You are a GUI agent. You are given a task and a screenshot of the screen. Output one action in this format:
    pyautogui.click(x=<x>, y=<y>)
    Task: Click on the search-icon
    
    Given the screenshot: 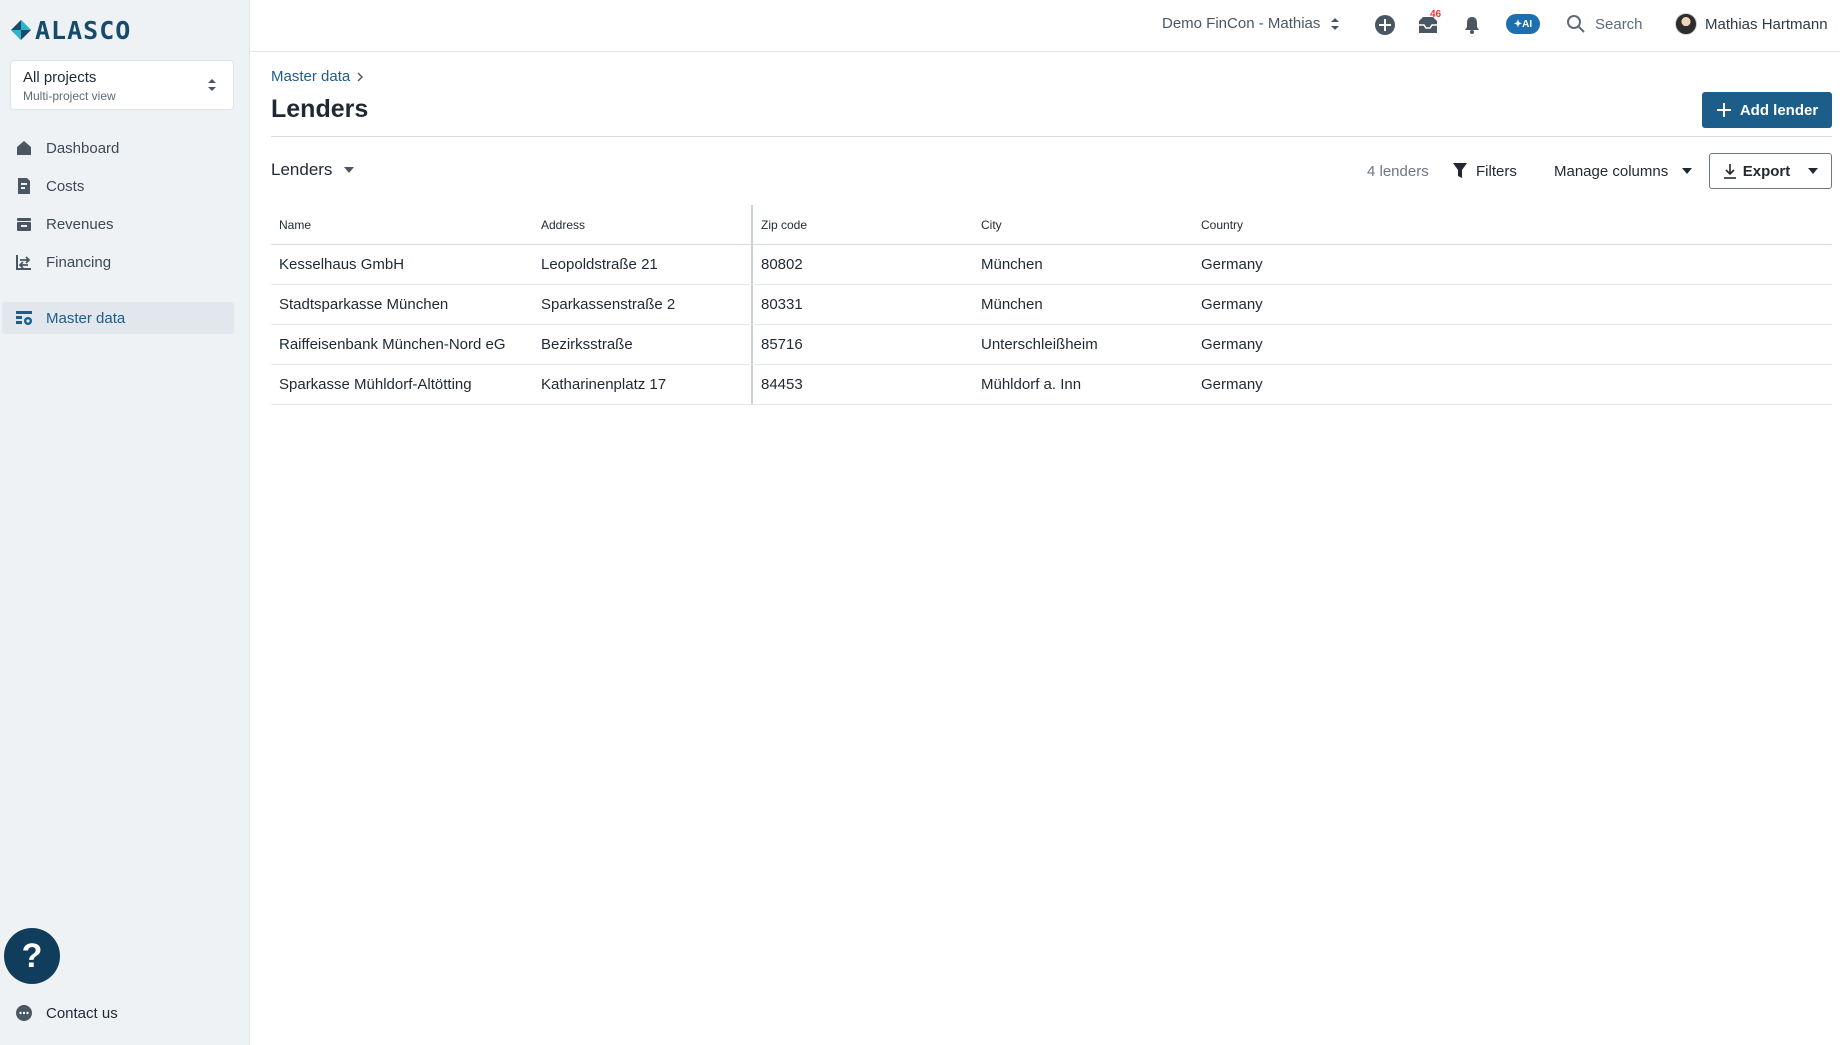 What is the action you would take?
    pyautogui.click(x=1576, y=24)
    